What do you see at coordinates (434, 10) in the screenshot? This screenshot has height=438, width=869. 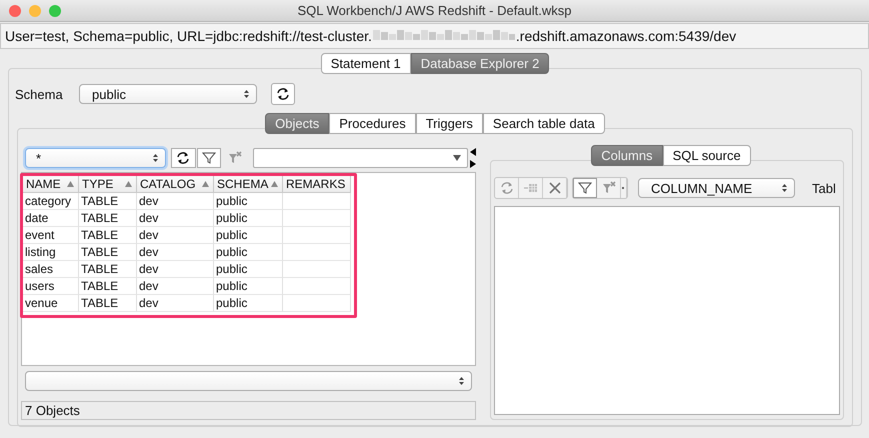 I see `window-title: SQL Workbench/J AWS Redshift - Default.wksp` at bounding box center [434, 10].